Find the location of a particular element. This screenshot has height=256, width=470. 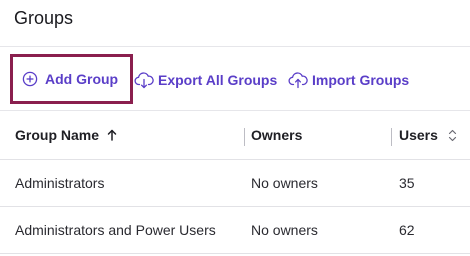

column-header-group-name: Group Name is located at coordinates (66, 135).